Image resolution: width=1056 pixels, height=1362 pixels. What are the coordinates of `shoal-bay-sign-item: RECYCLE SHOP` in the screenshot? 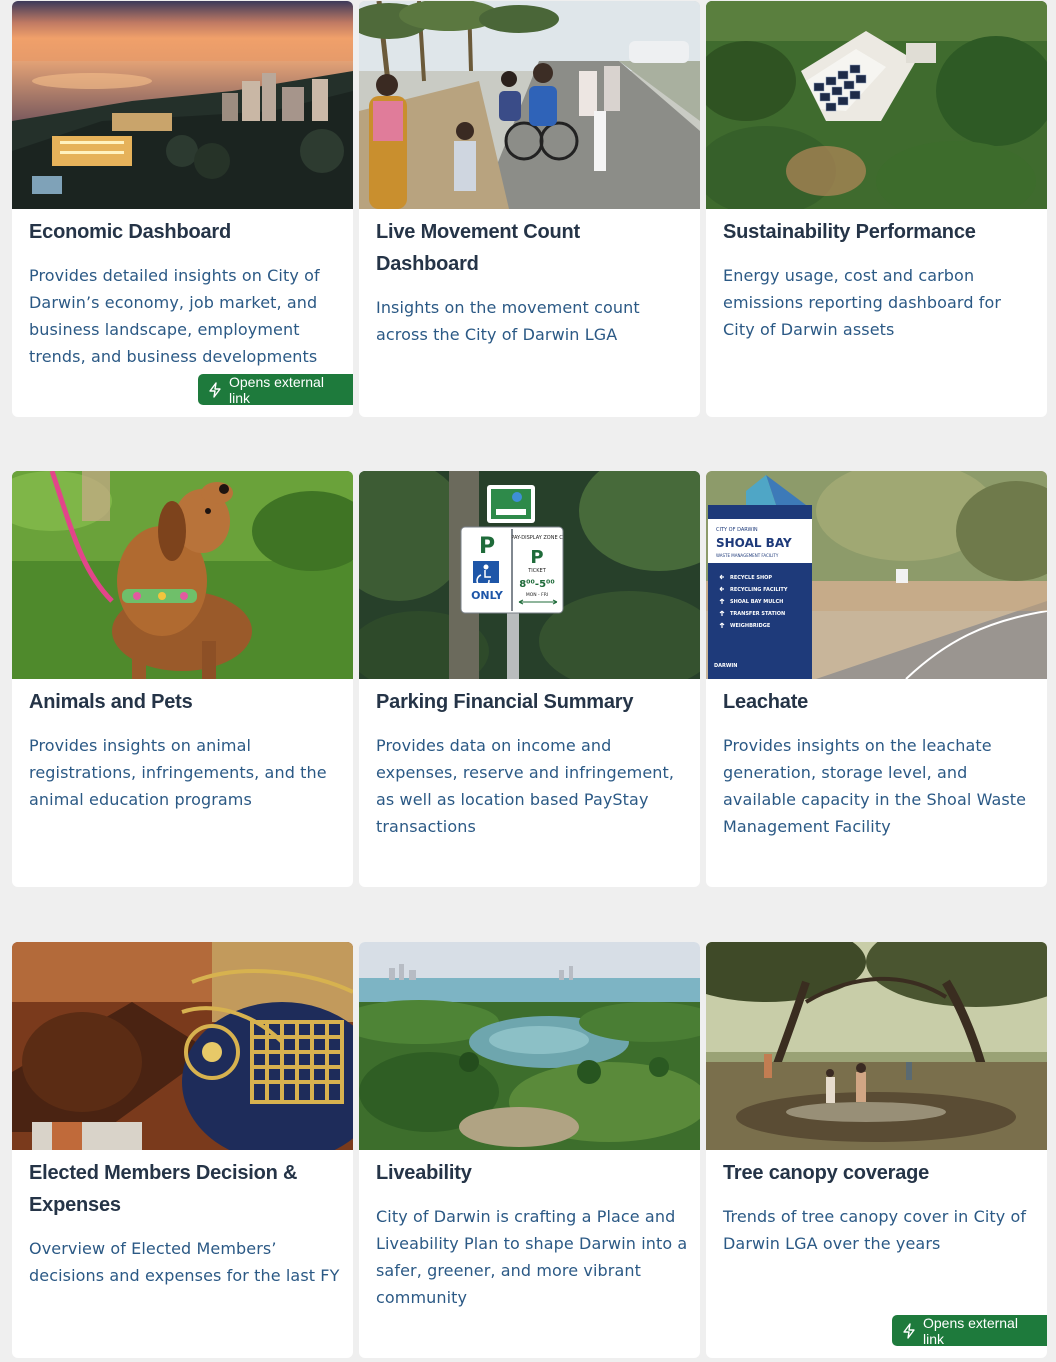 It's located at (751, 578).